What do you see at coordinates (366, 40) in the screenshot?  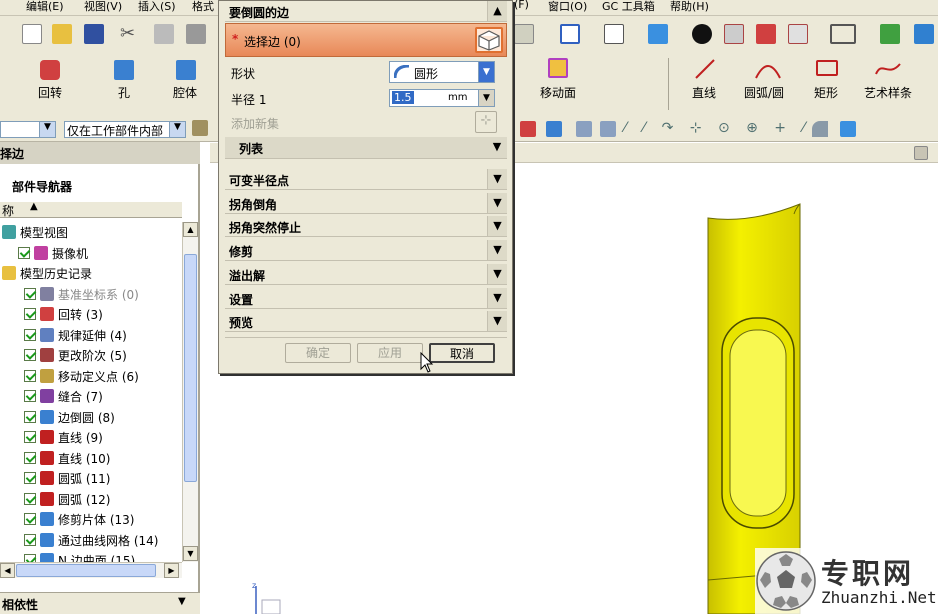 I see `select-edge-row: * 选择边 (0)` at bounding box center [366, 40].